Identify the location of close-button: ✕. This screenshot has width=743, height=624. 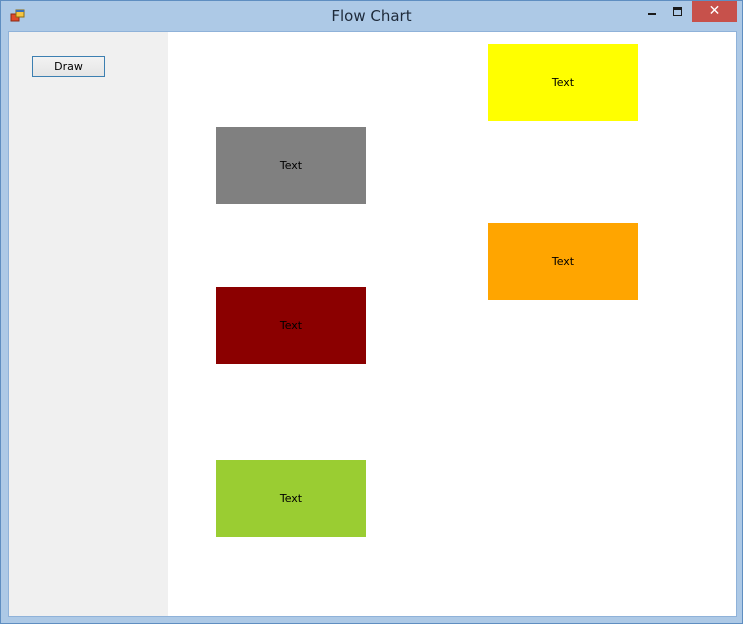
(714, 11).